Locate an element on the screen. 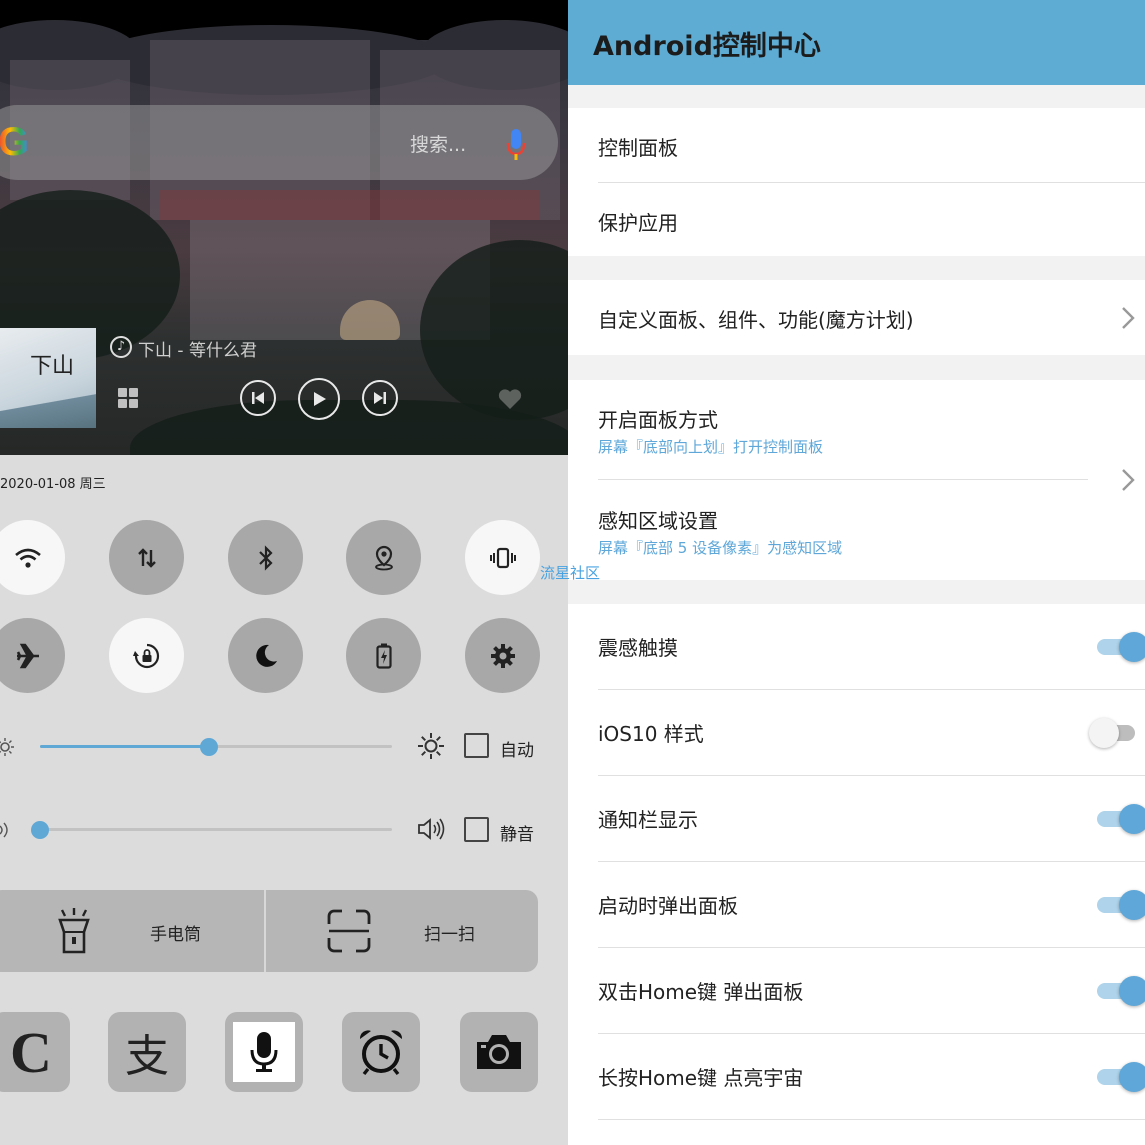  airplane-icon is located at coordinates (27, 655).